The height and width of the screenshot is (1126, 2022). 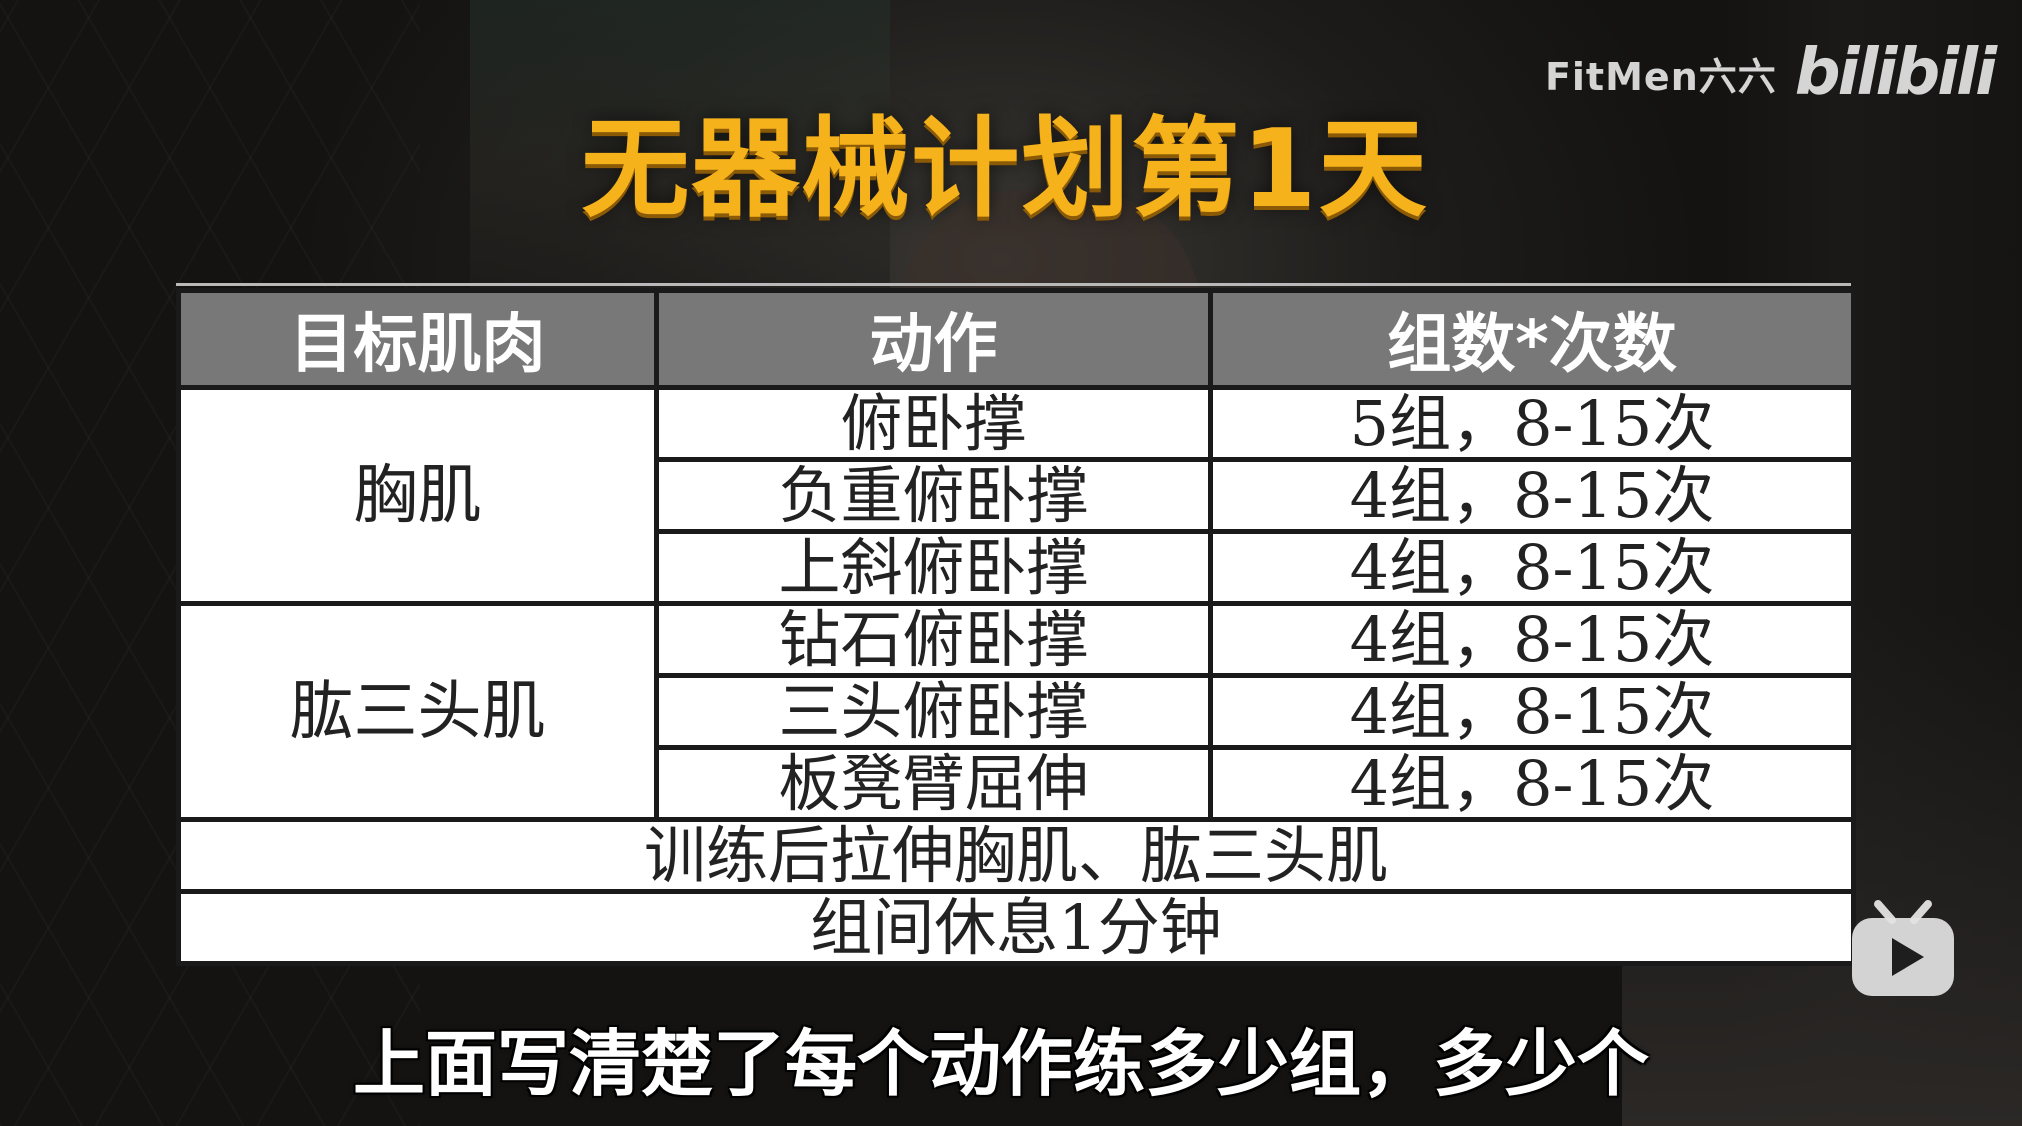 I want to click on exercise-cell: 板凳臂屈伸, so click(x=933, y=783).